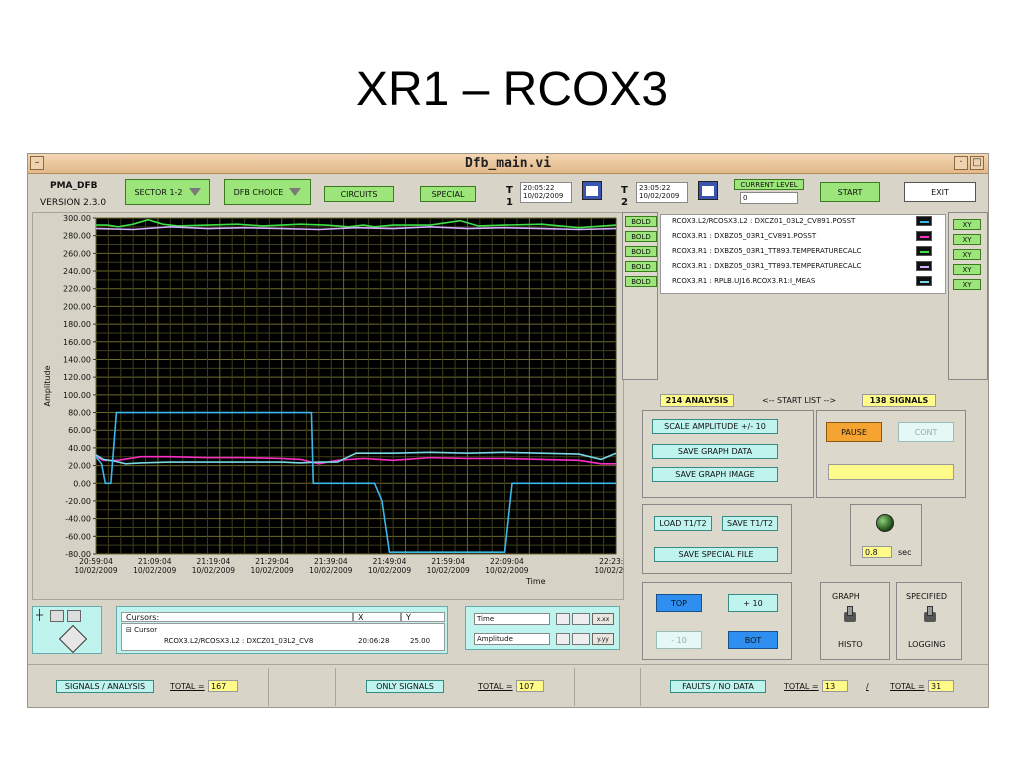  What do you see at coordinates (611, 561) in the screenshot?
I see `x-tick-label: 22:23:29` at bounding box center [611, 561].